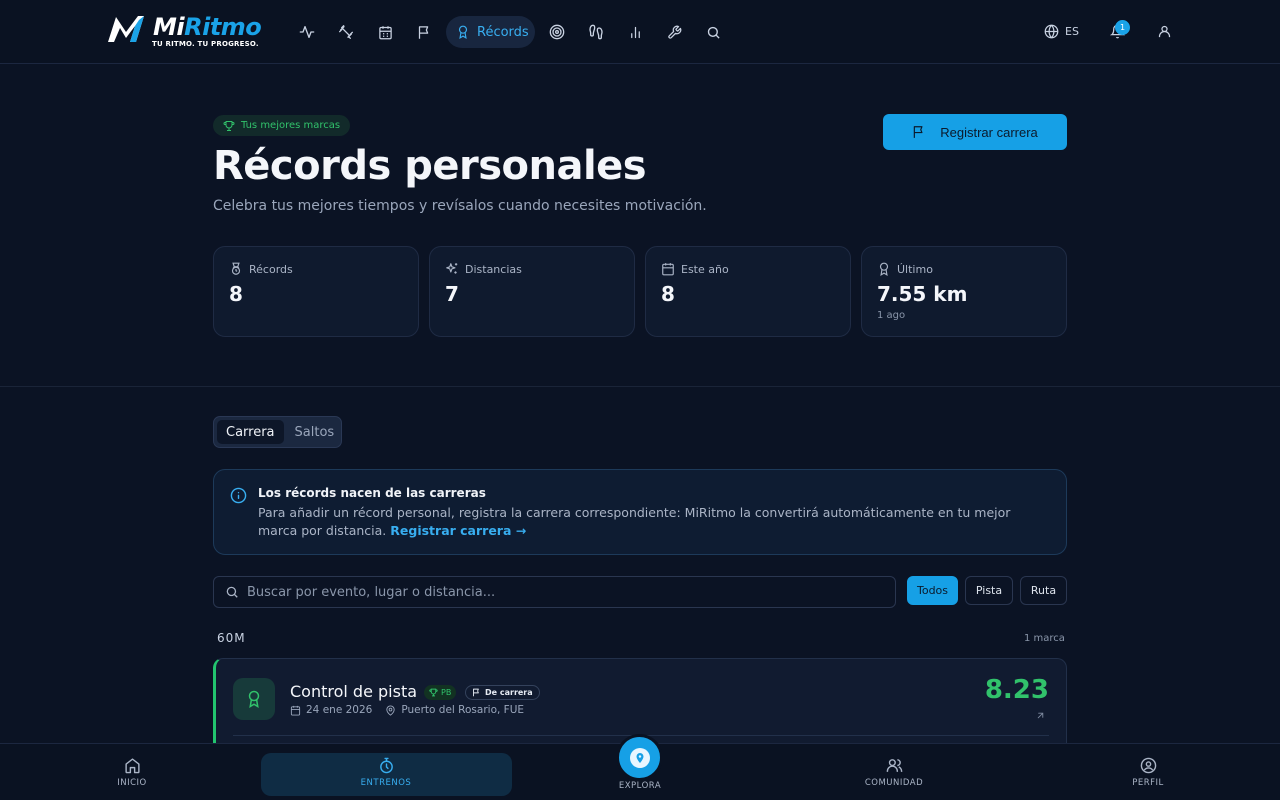  Describe the element at coordinates (509, 692) in the screenshot. I see `source-badge-label: De carrera` at that location.